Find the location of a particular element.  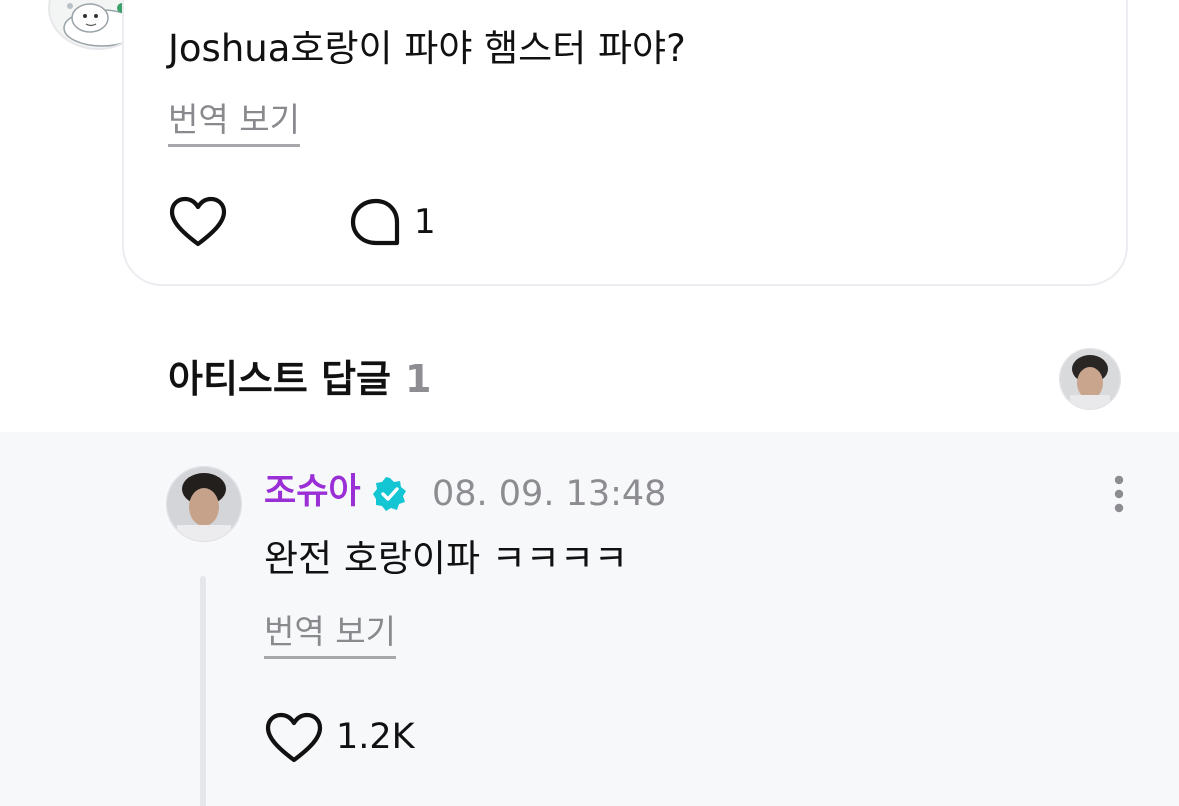

artist-profile-photo is located at coordinates (1090, 379).